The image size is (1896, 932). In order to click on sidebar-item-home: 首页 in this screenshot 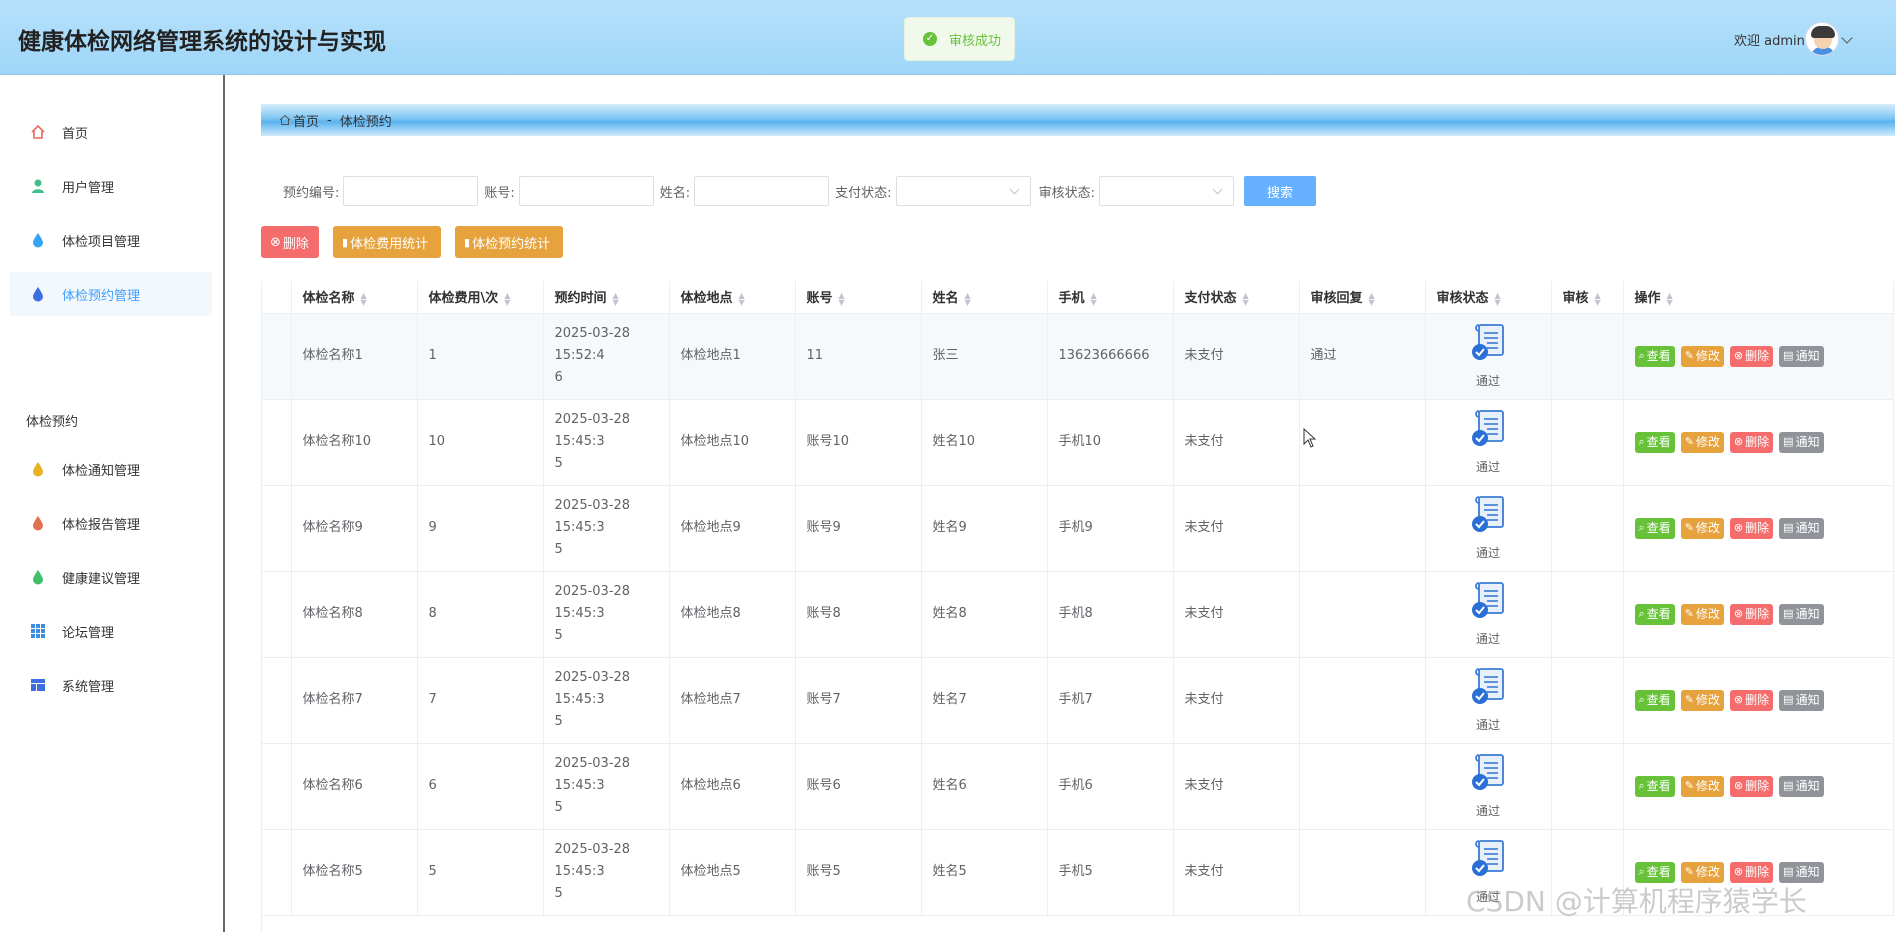, I will do `click(111, 132)`.